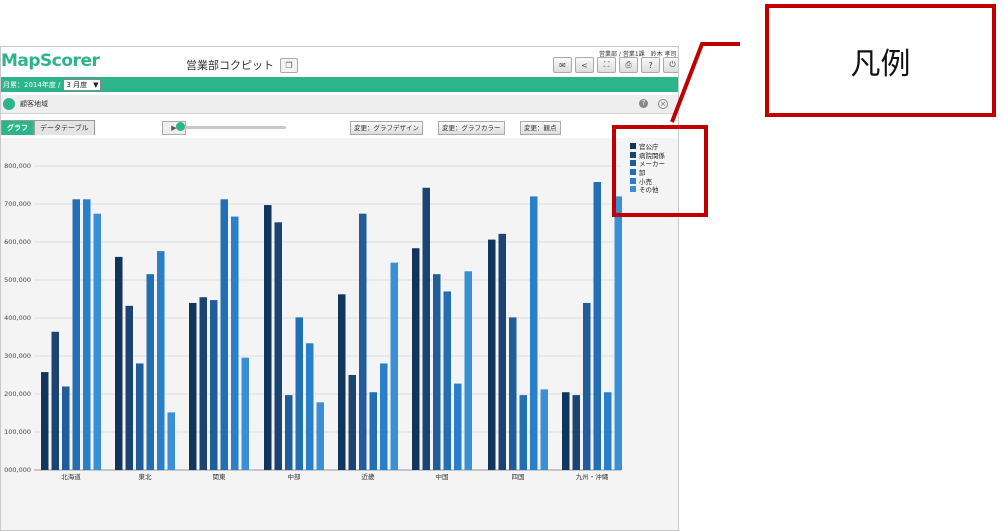 Image resolution: width=1004 pixels, height=531 pixels. Describe the element at coordinates (339, 104) in the screenshot. I see `section-header: 顧客地域 ? ×` at that location.